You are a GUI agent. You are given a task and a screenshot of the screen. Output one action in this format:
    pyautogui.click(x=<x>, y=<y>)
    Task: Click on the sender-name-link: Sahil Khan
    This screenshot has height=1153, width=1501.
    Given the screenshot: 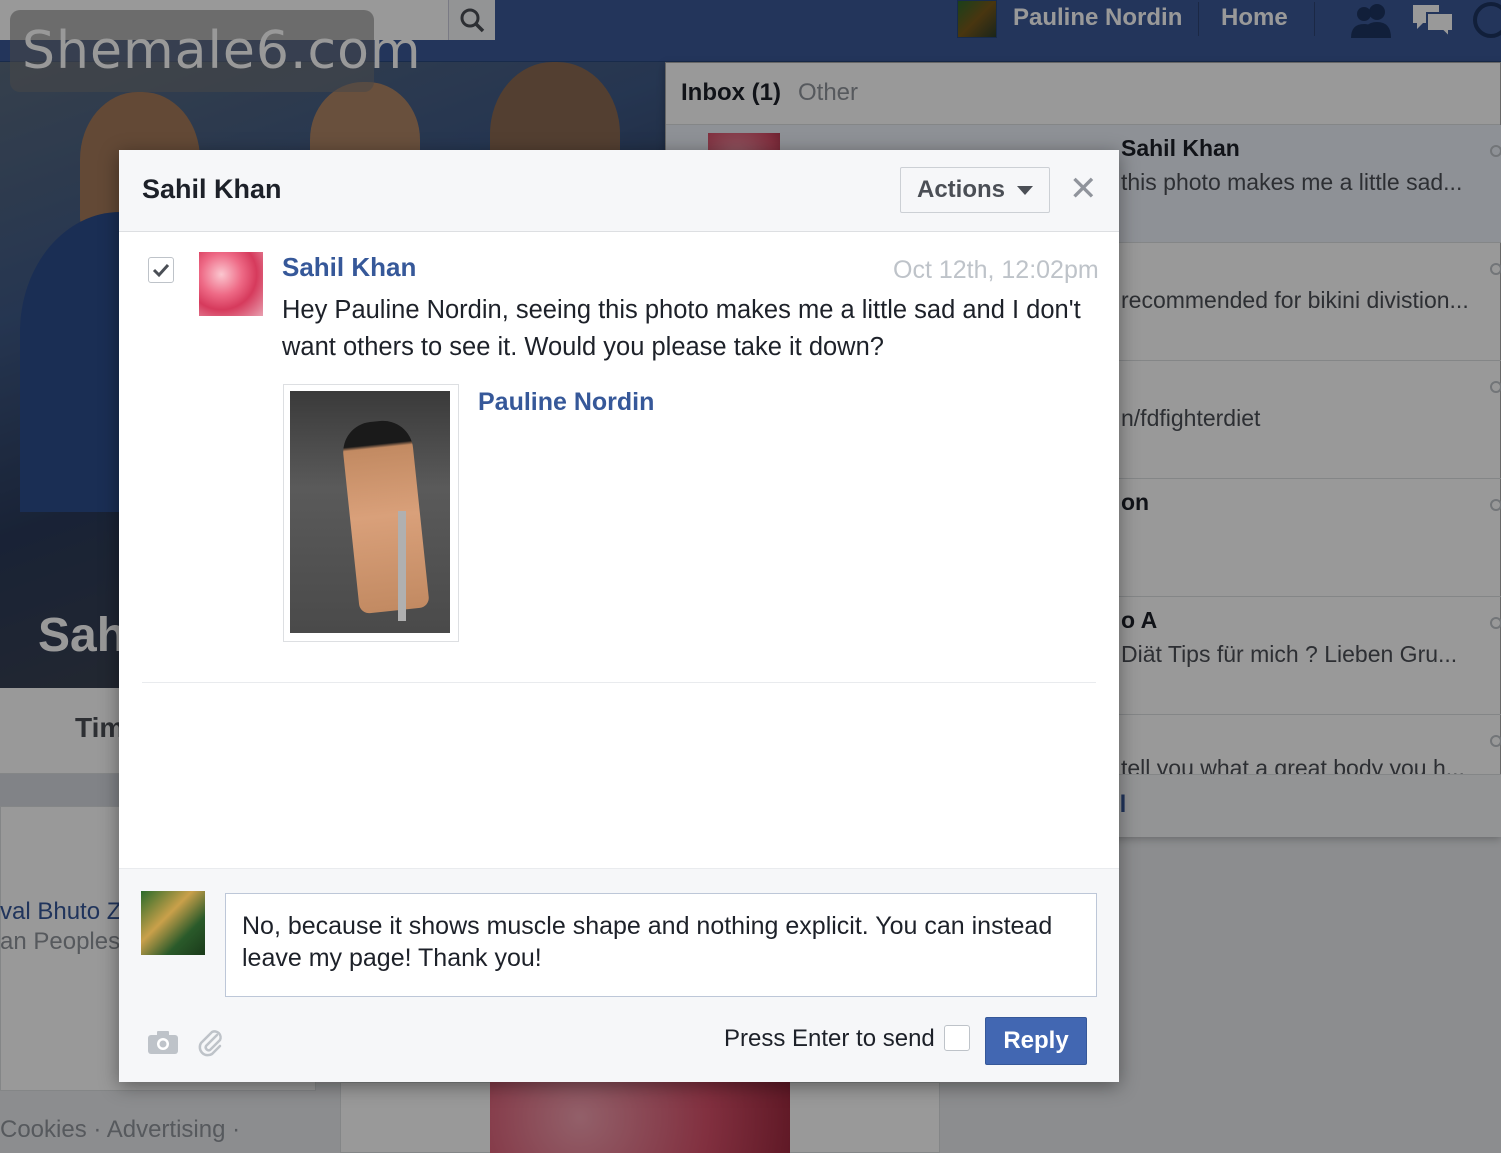 What is the action you would take?
    pyautogui.click(x=349, y=267)
    